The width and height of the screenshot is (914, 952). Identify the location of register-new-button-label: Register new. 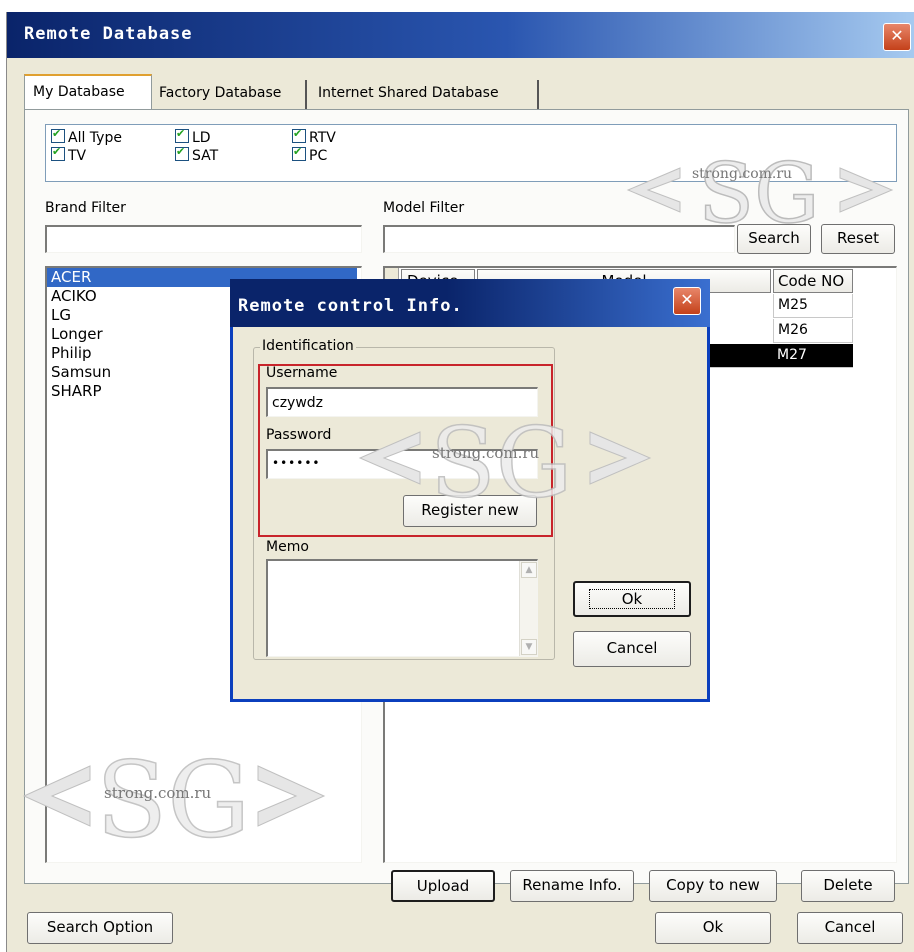
(470, 510).